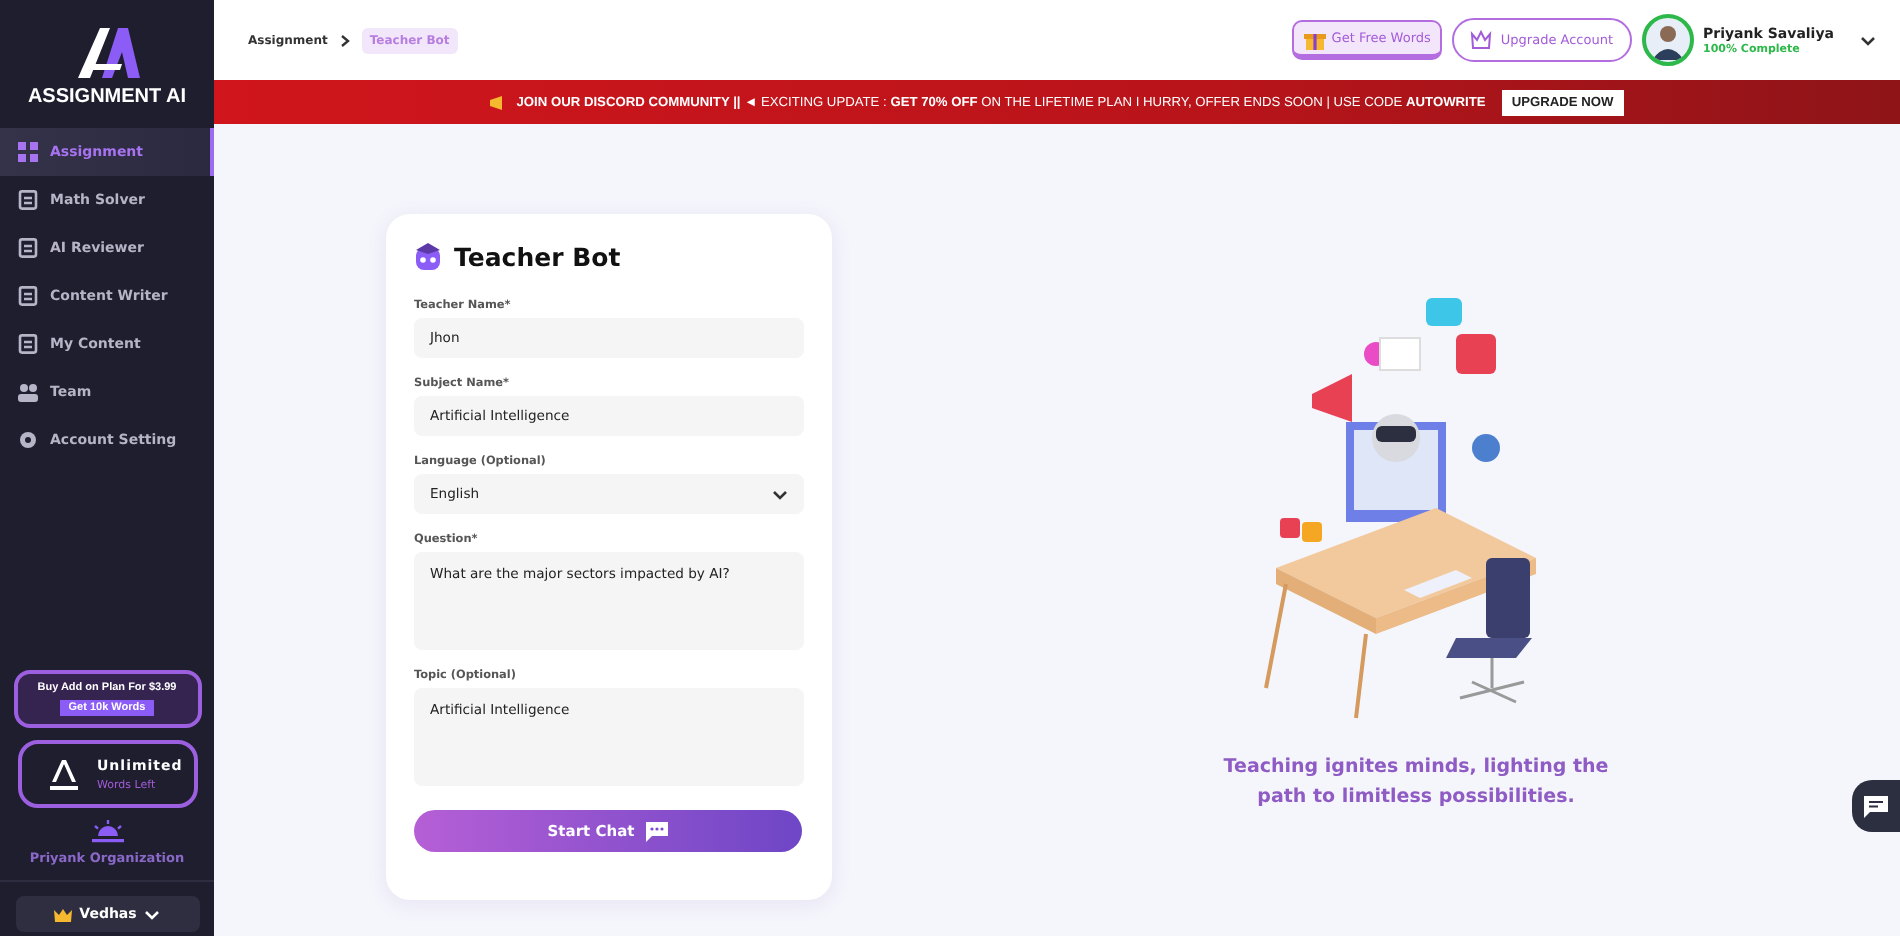 This screenshot has height=936, width=1900. Describe the element at coordinates (107, 52) in the screenshot. I see `logo-icon` at that location.